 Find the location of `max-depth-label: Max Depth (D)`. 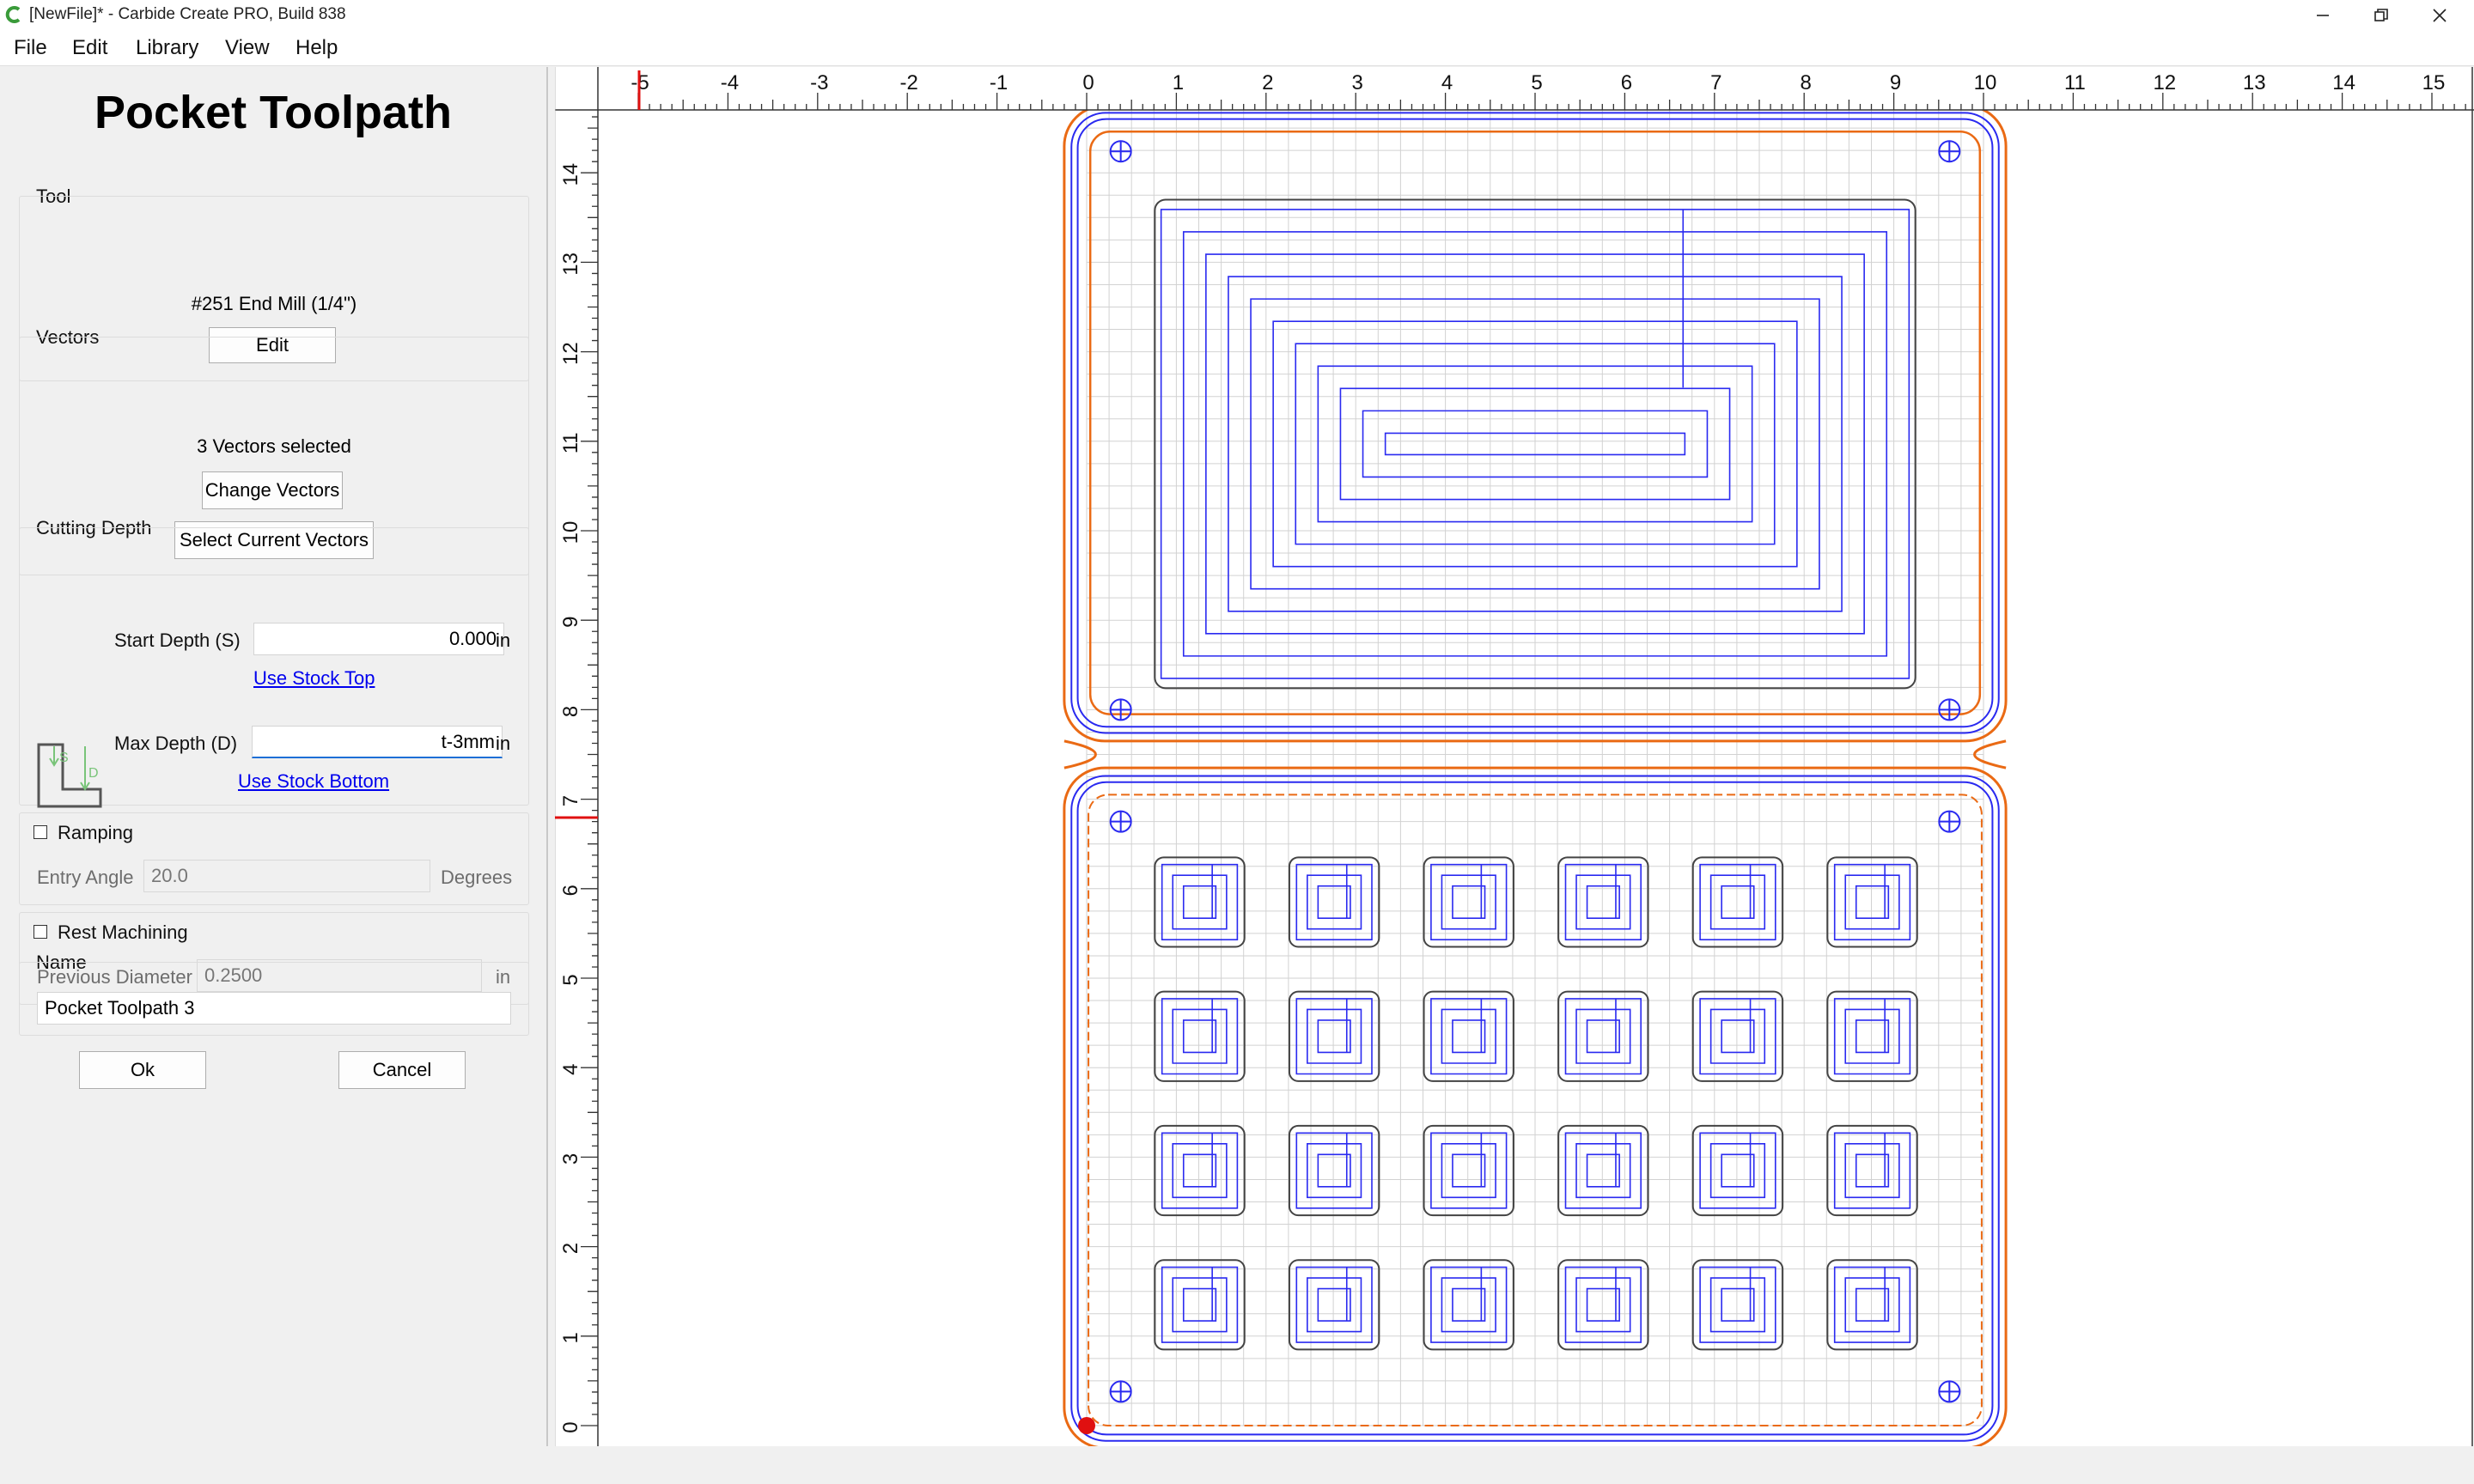

max-depth-label: Max Depth (D) is located at coordinates (176, 743).